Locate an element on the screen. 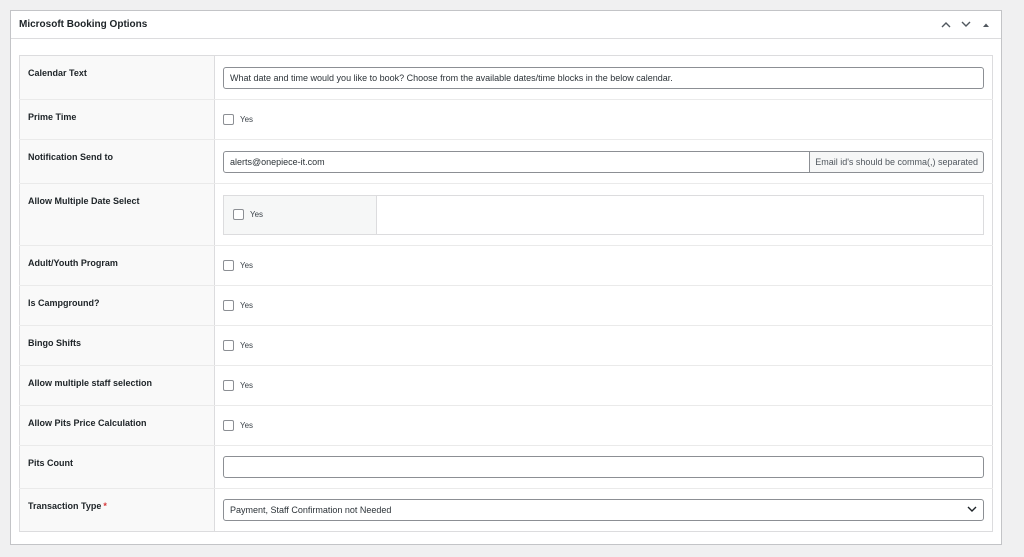  label-bingo: Bingo Shifts is located at coordinates (117, 345).